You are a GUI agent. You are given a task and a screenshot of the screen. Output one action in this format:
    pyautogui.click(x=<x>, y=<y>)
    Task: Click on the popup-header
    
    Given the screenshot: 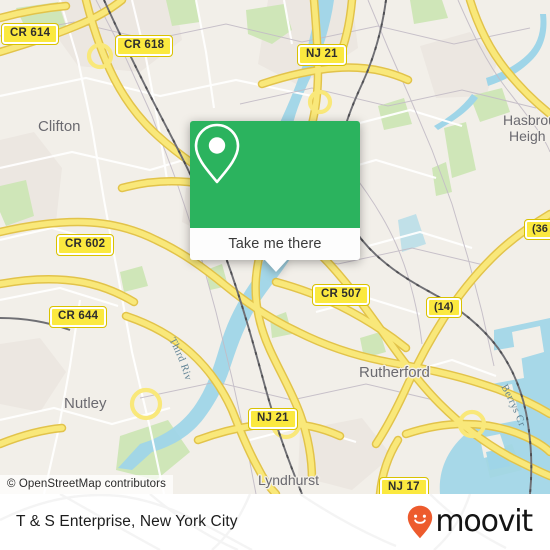 What is the action you would take?
    pyautogui.click(x=275, y=174)
    